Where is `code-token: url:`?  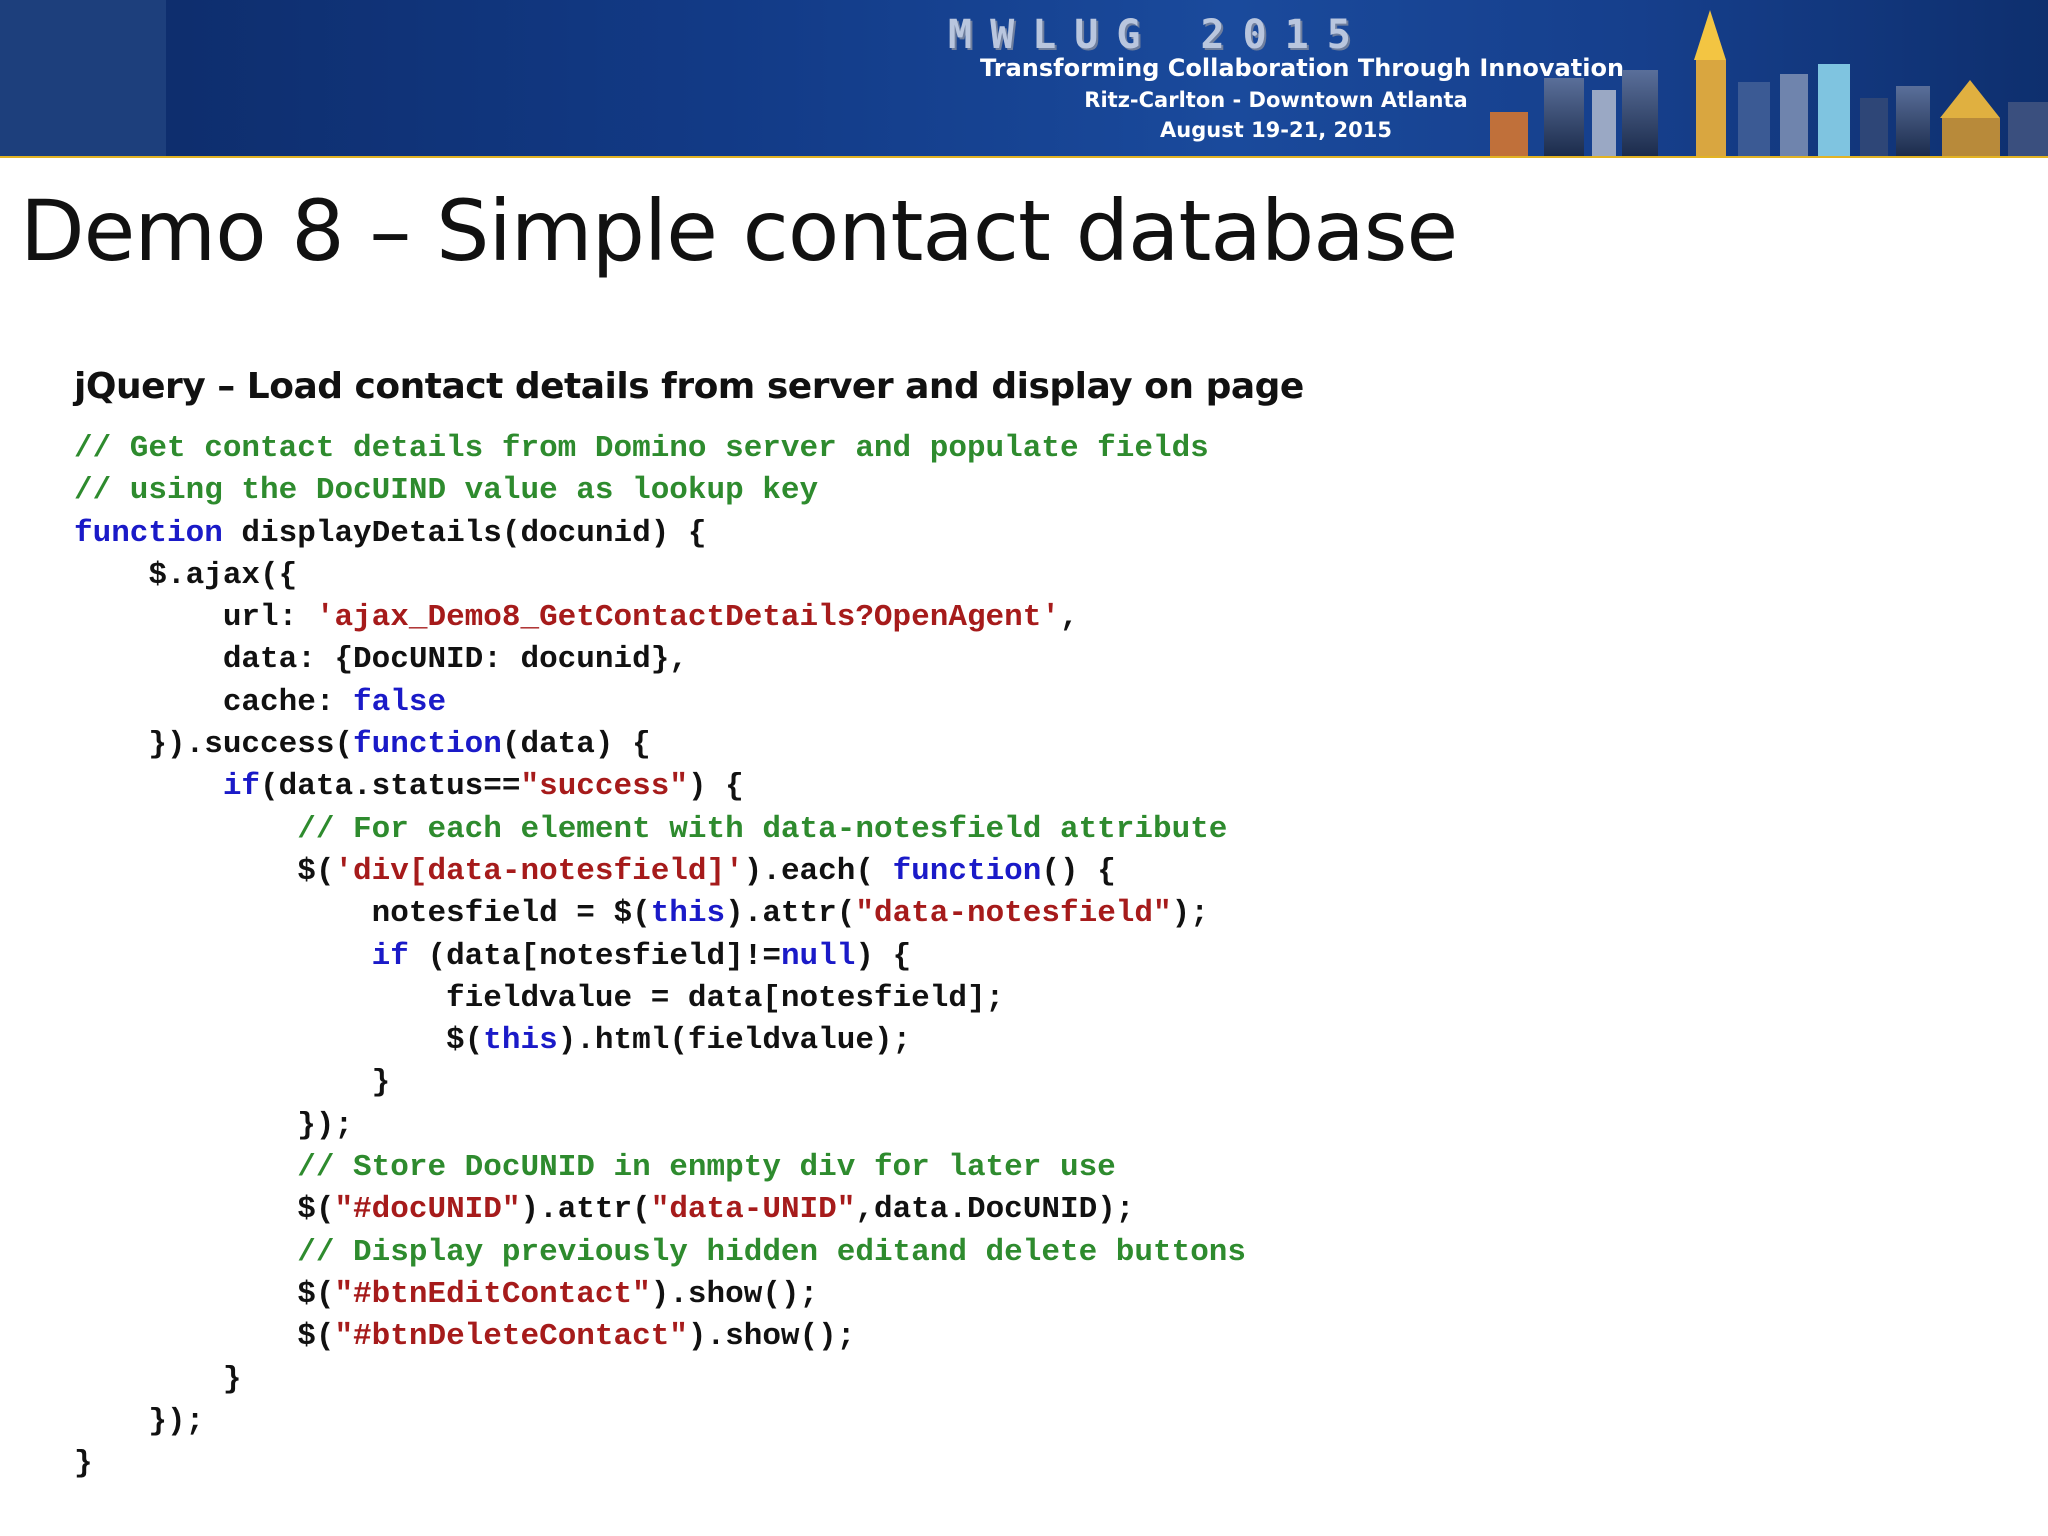
code-token: url: is located at coordinates (195, 618).